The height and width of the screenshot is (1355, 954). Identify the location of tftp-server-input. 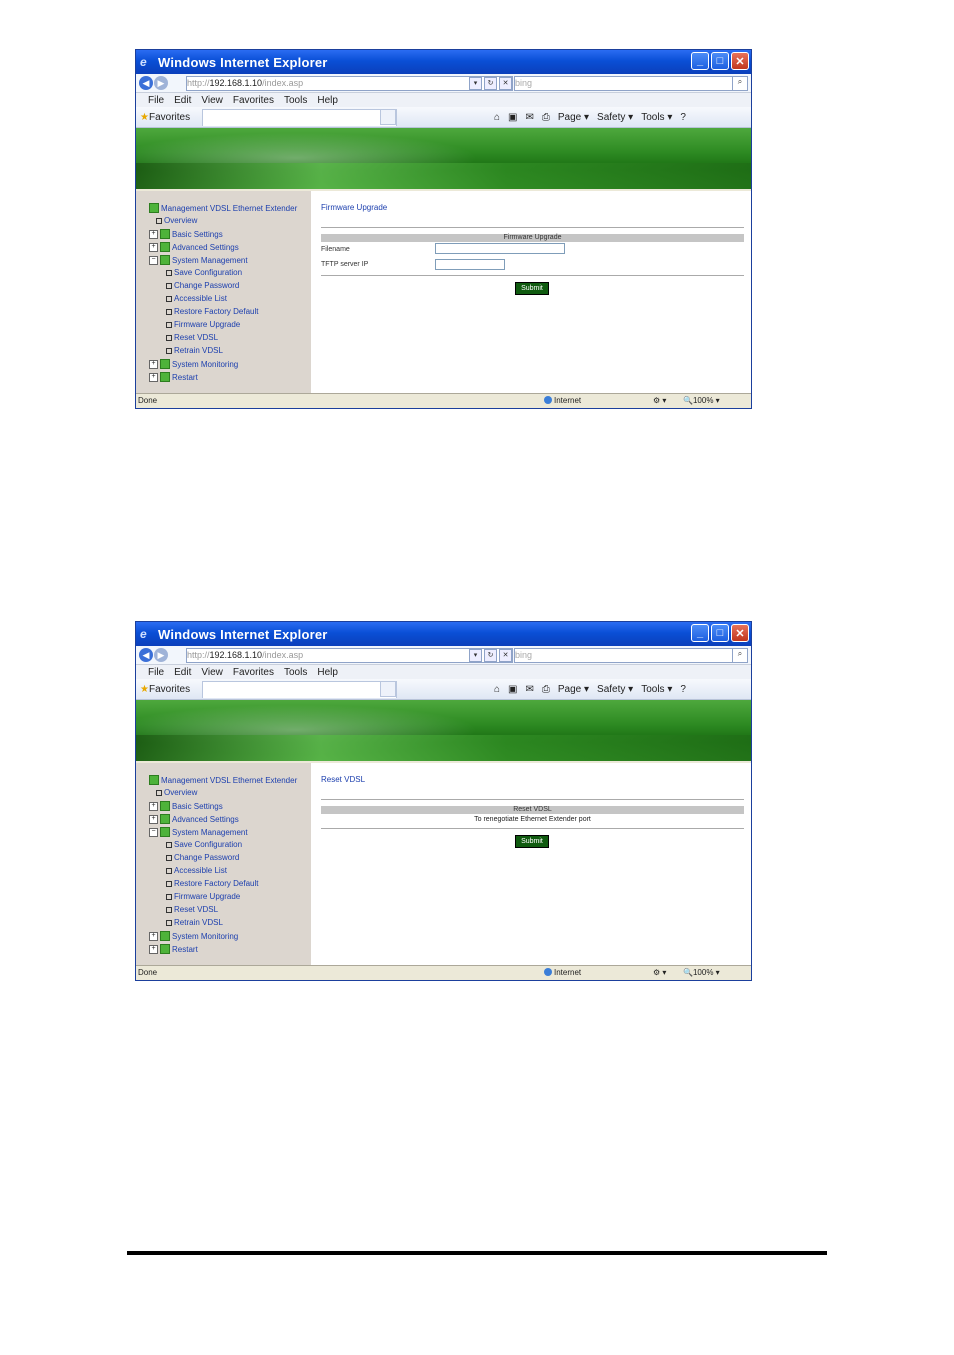
(470, 264).